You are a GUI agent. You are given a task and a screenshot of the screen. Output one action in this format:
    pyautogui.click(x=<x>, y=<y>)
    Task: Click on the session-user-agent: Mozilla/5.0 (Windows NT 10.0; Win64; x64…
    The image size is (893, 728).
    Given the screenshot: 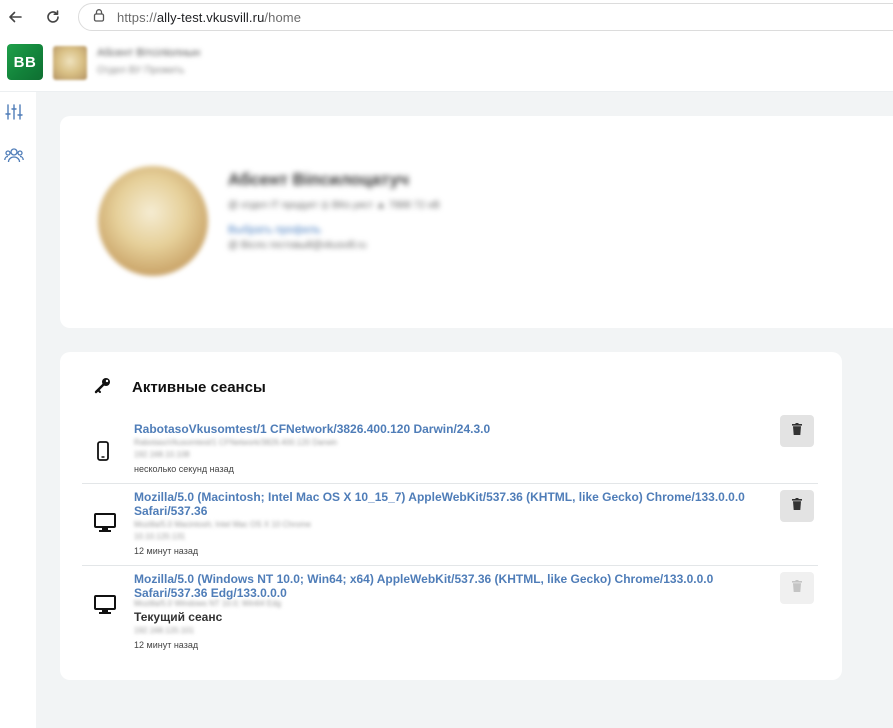 What is the action you would take?
    pyautogui.click(x=444, y=586)
    